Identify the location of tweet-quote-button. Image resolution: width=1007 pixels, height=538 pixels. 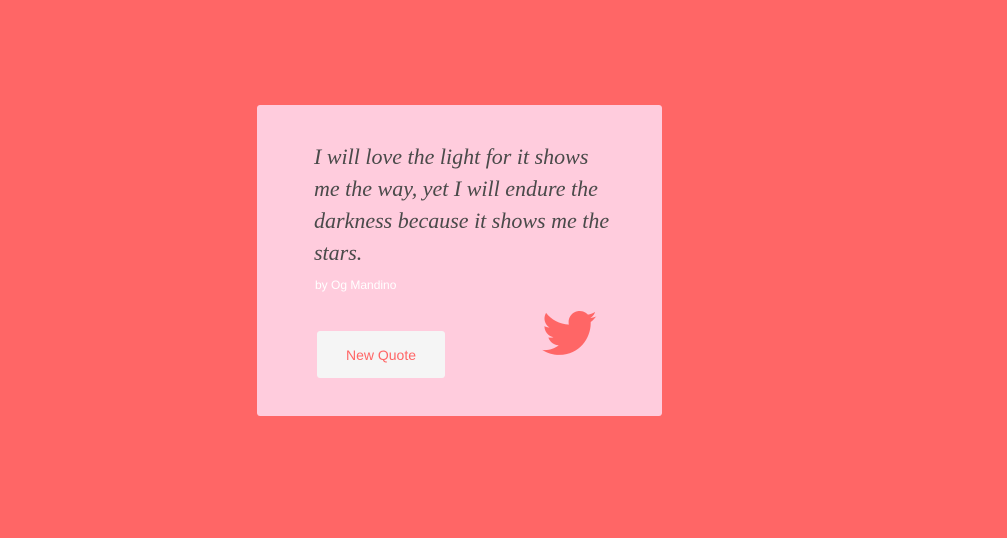
(570, 334).